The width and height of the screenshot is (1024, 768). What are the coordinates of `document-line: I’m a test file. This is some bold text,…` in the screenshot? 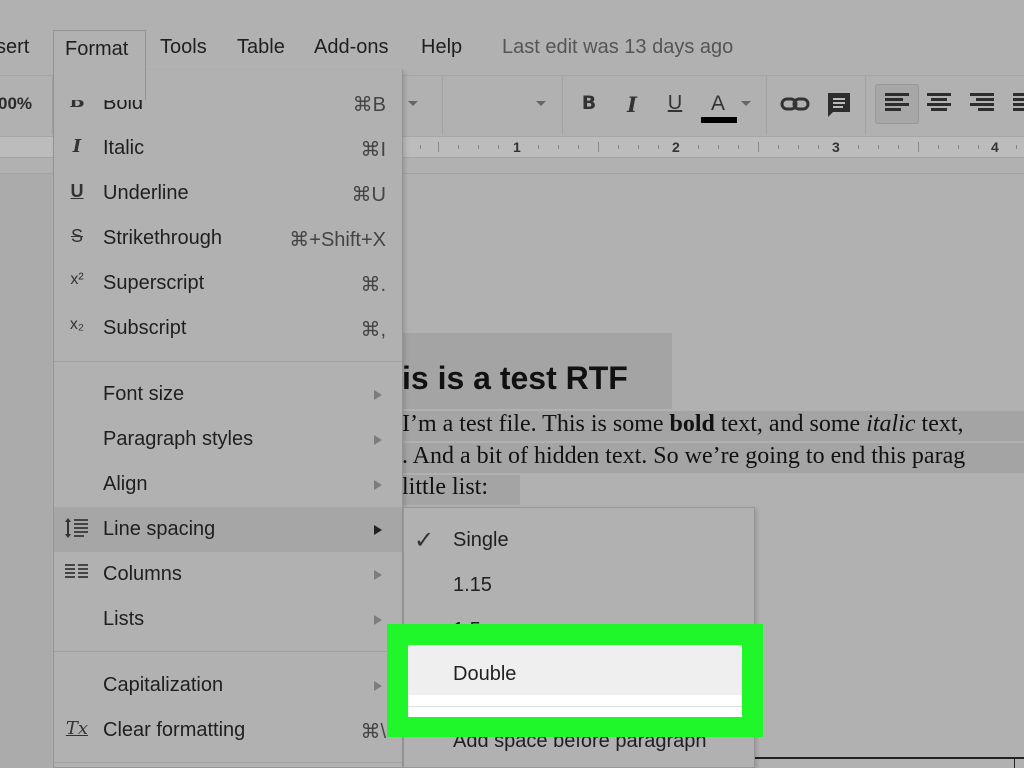 It's located at (683, 424).